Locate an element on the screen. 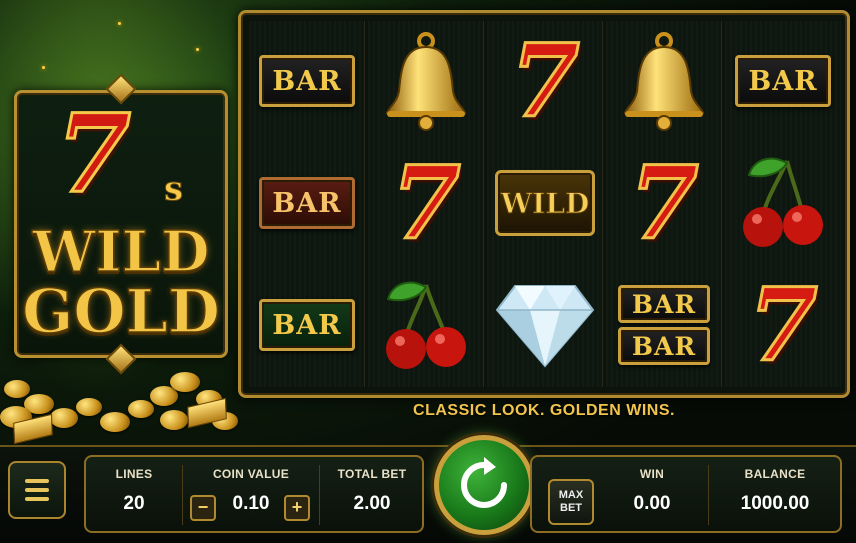  bar-symbol-red: BAR is located at coordinates (307, 203).